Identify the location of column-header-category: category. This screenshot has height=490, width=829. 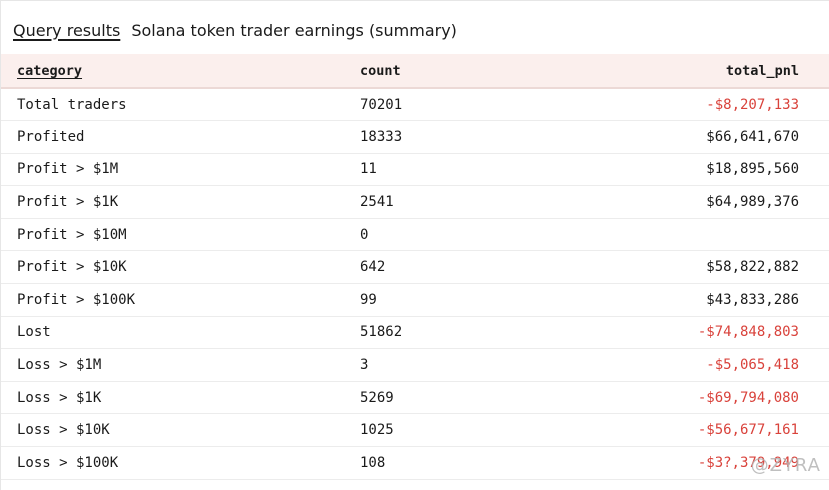
(180, 71).